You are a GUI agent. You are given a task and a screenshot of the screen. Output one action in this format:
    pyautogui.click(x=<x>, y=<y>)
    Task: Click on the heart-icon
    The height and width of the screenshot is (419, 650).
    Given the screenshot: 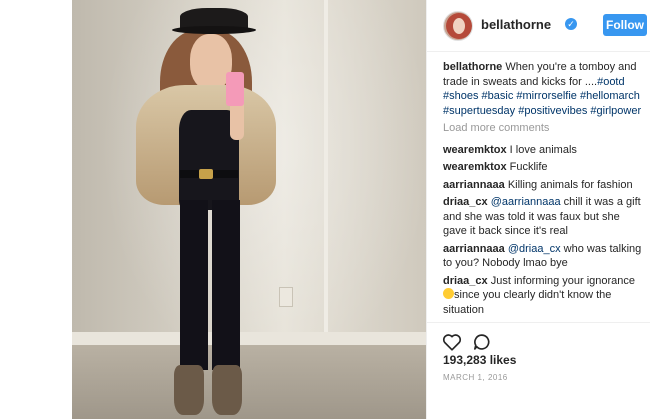 What is the action you would take?
    pyautogui.click(x=452, y=342)
    